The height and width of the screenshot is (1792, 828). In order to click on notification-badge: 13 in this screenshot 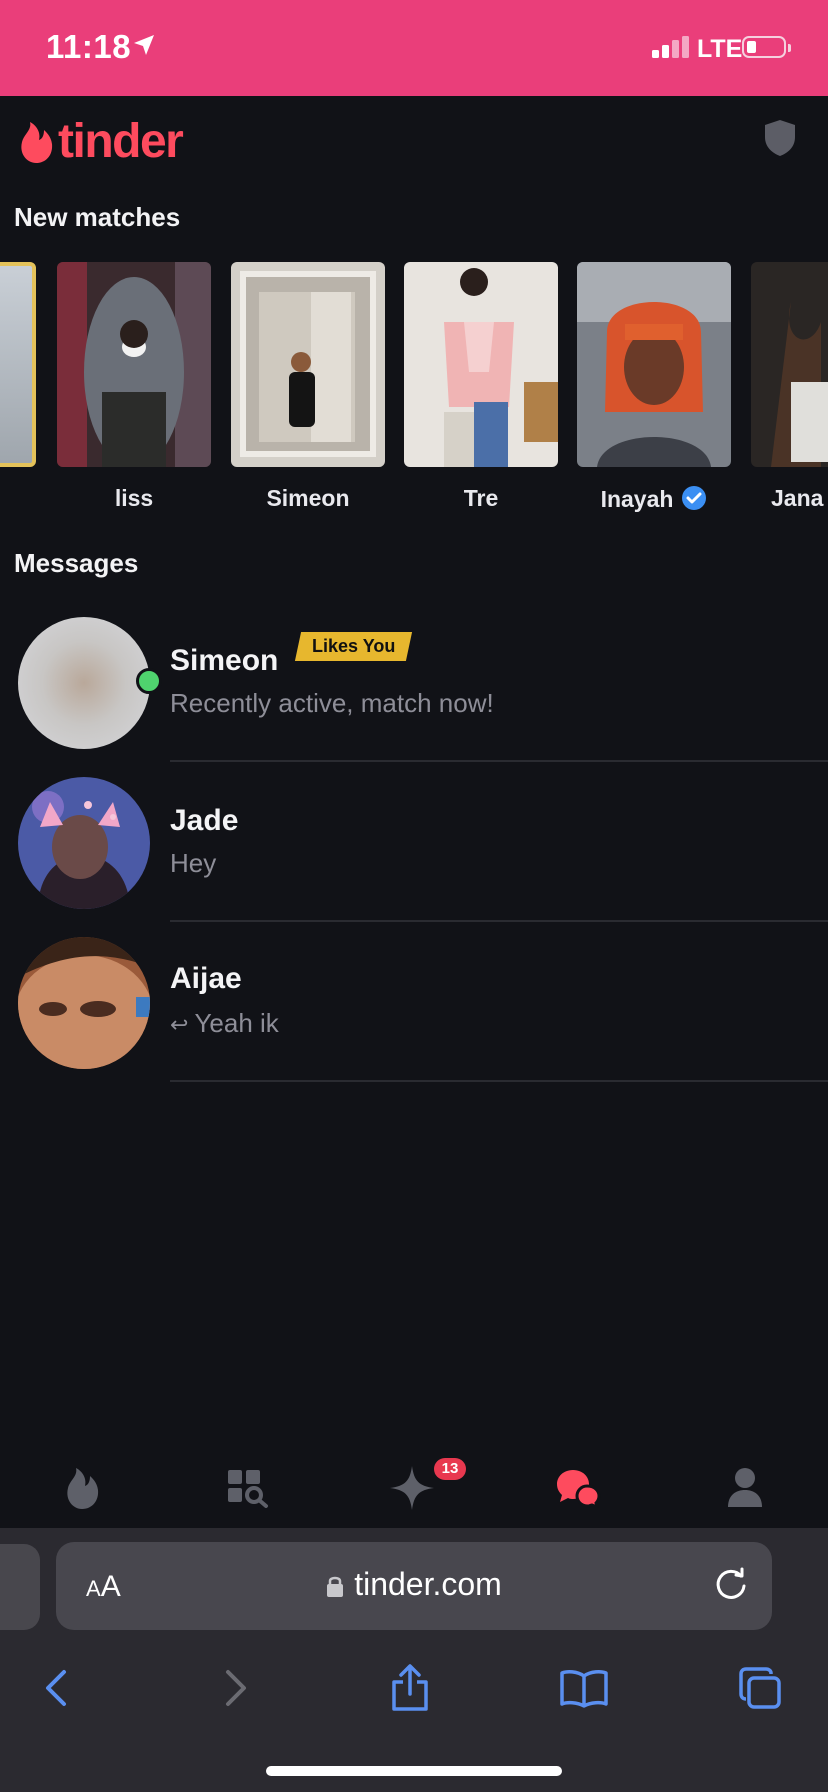, I will do `click(450, 1469)`.